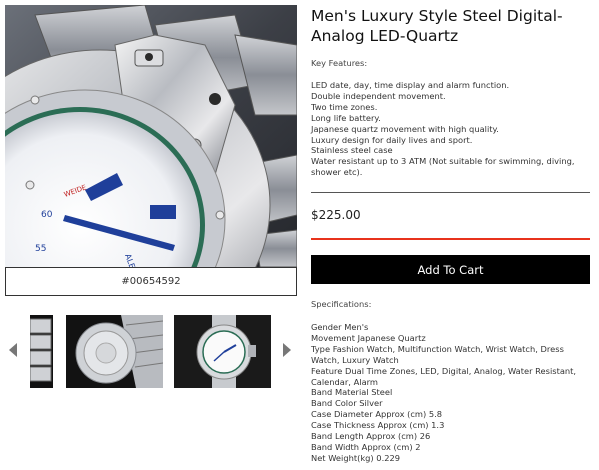 This screenshot has height=470, width=599. I want to click on add-to-cart-button: Add To Cart, so click(450, 269).